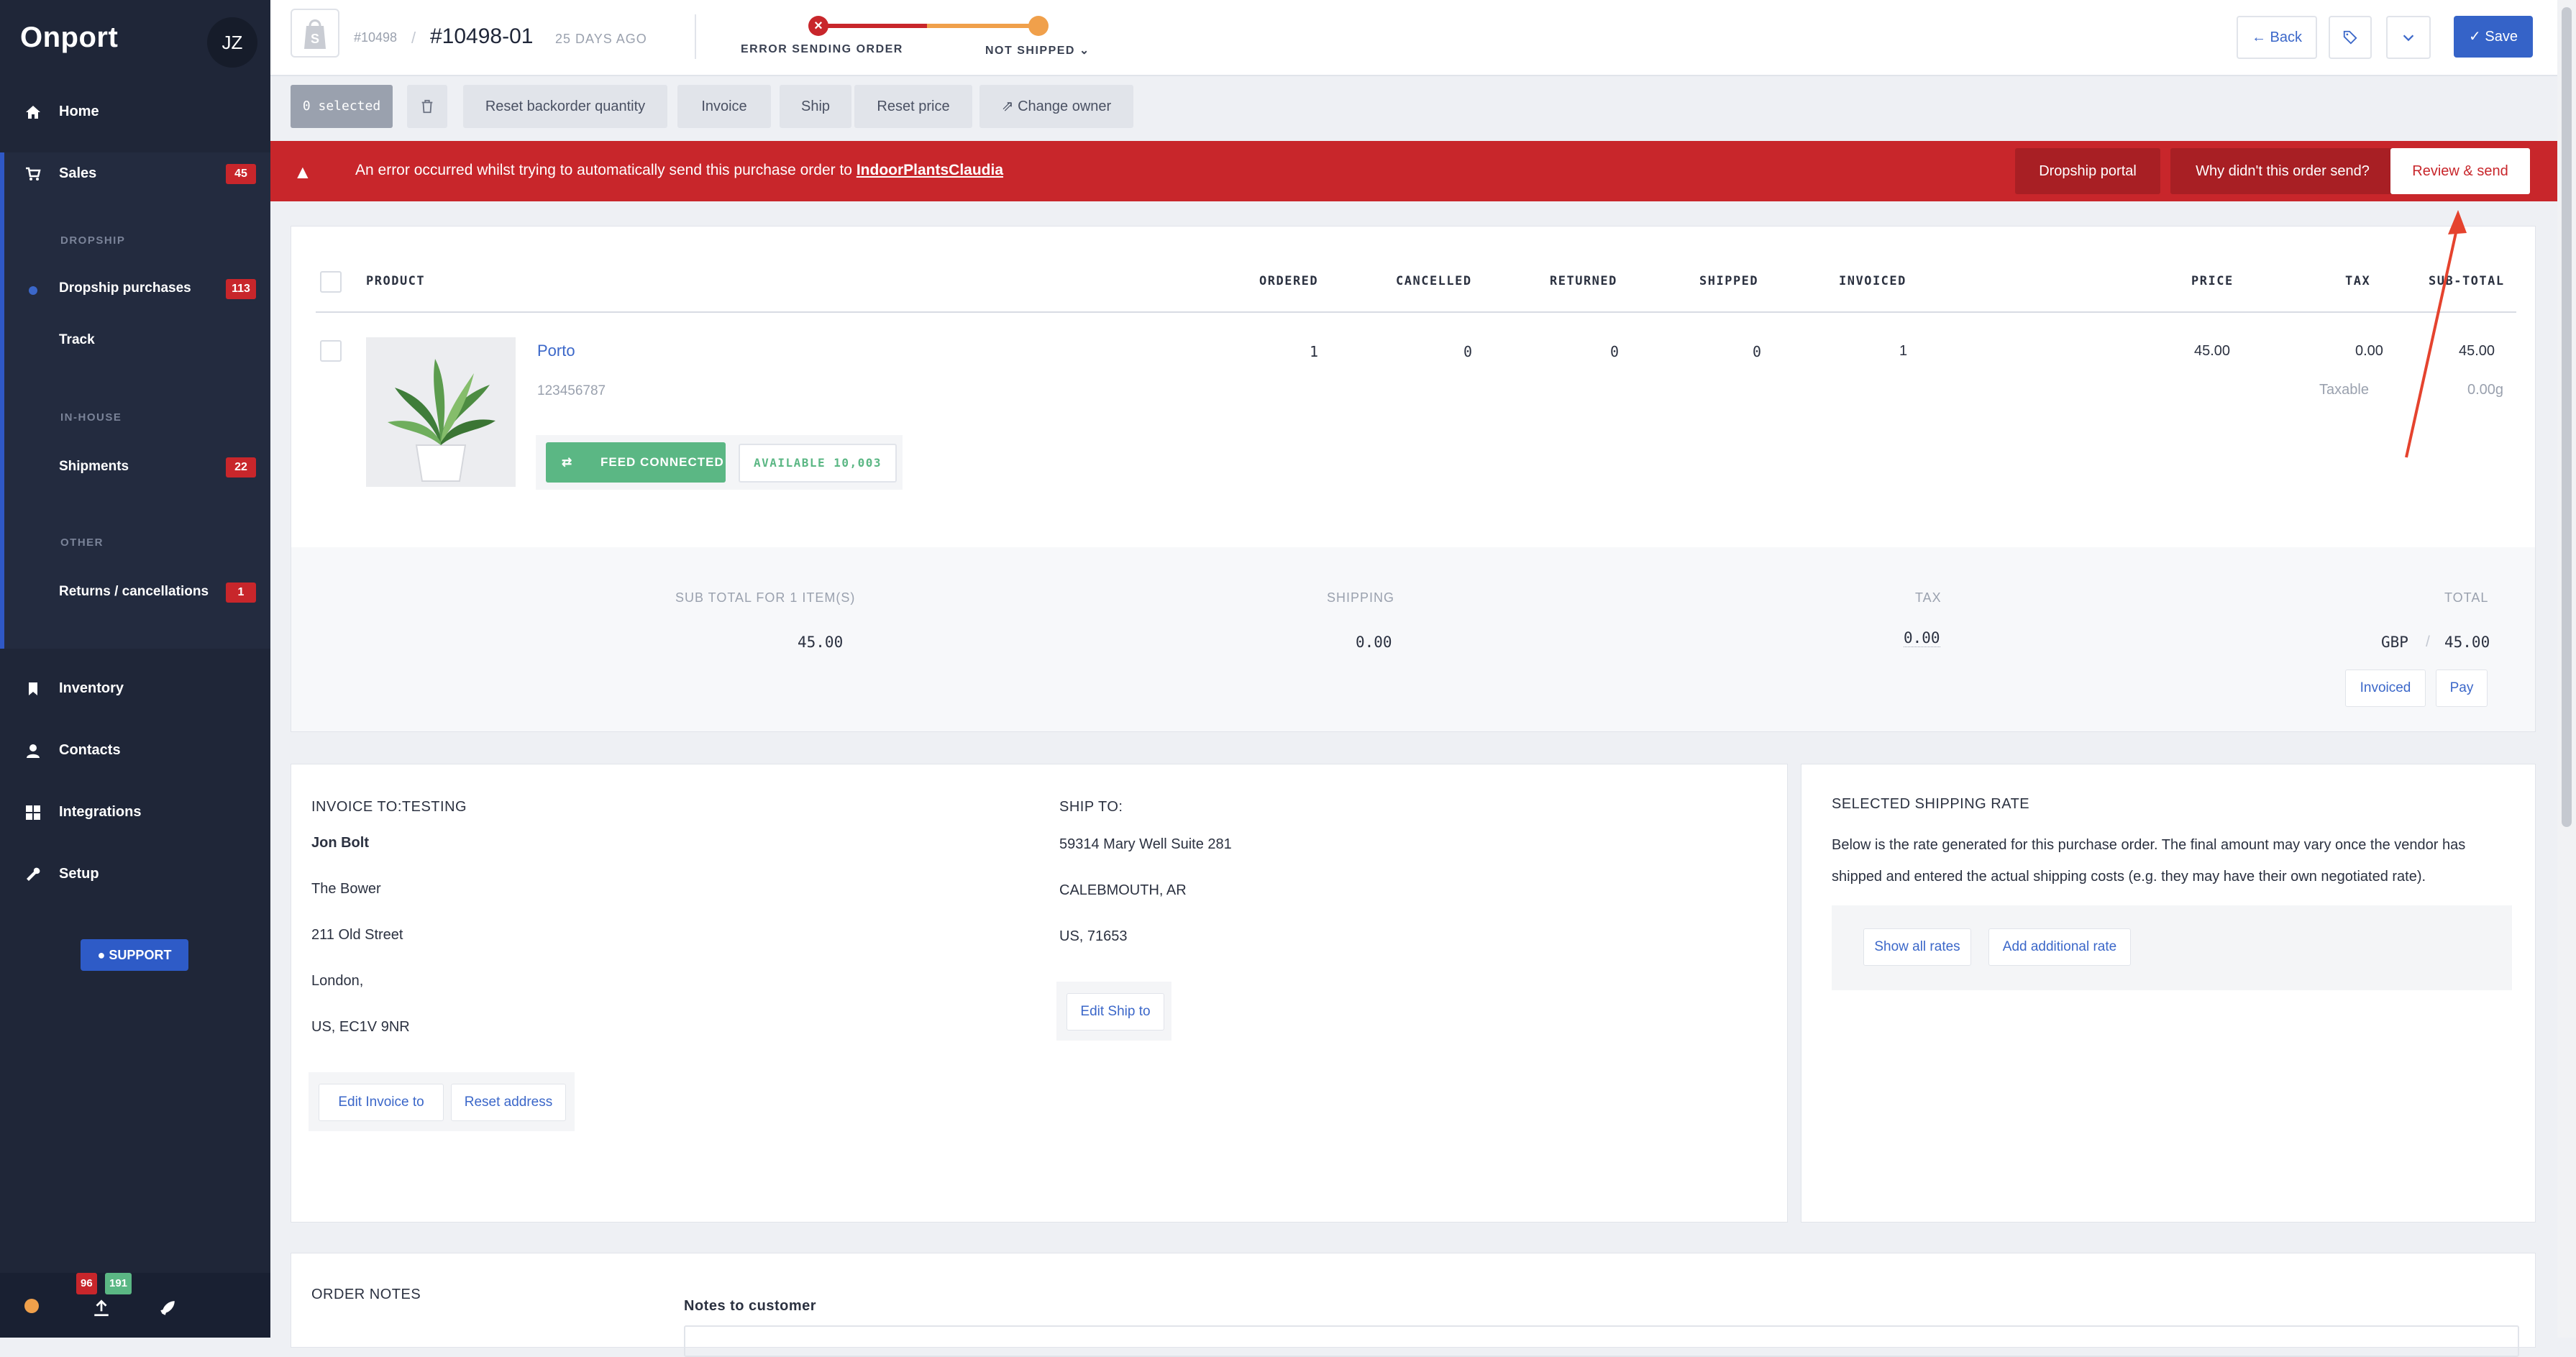 The image size is (2576, 1357). What do you see at coordinates (135, 340) in the screenshot?
I see `sidebar-item-track: Track` at bounding box center [135, 340].